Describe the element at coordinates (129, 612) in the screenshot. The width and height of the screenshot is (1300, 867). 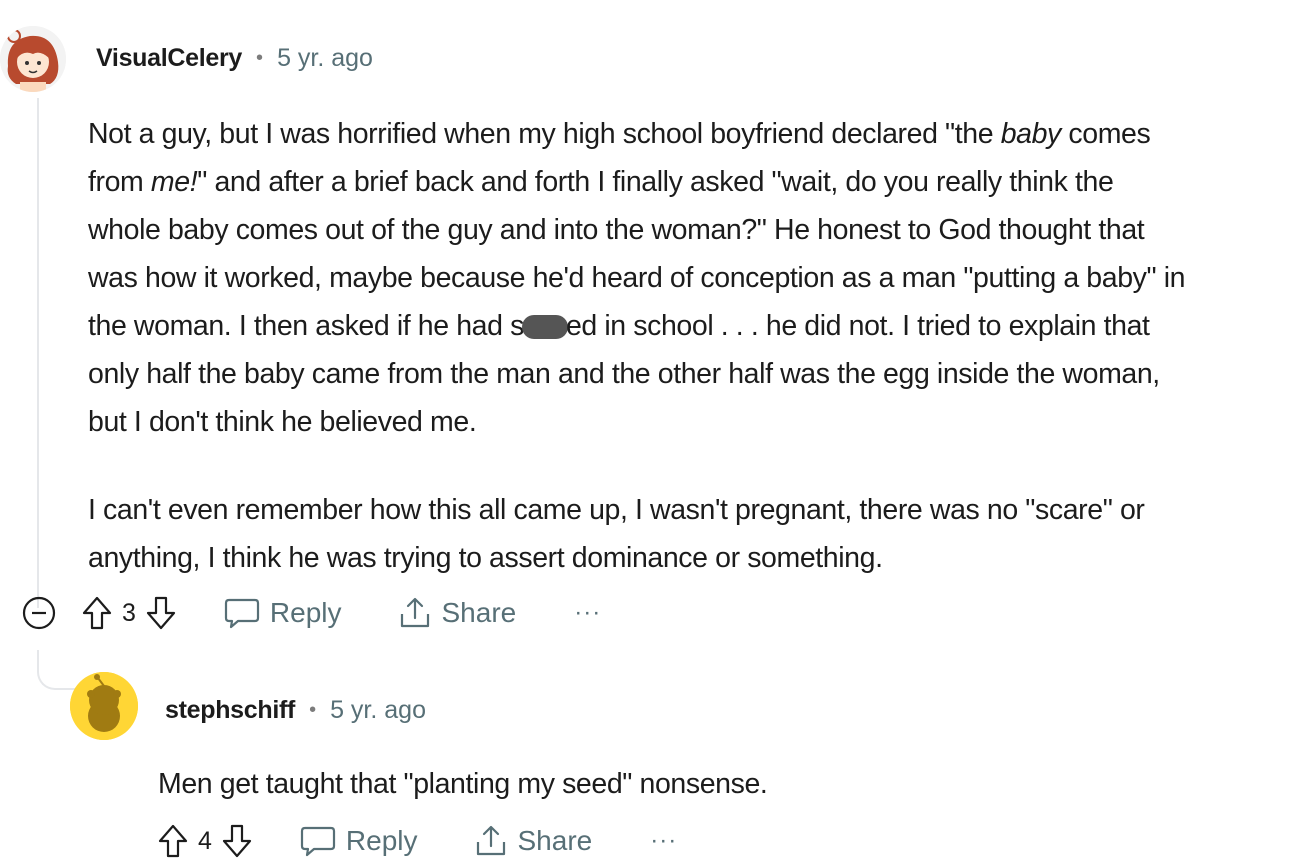
I see `vote-count: 3` at that location.